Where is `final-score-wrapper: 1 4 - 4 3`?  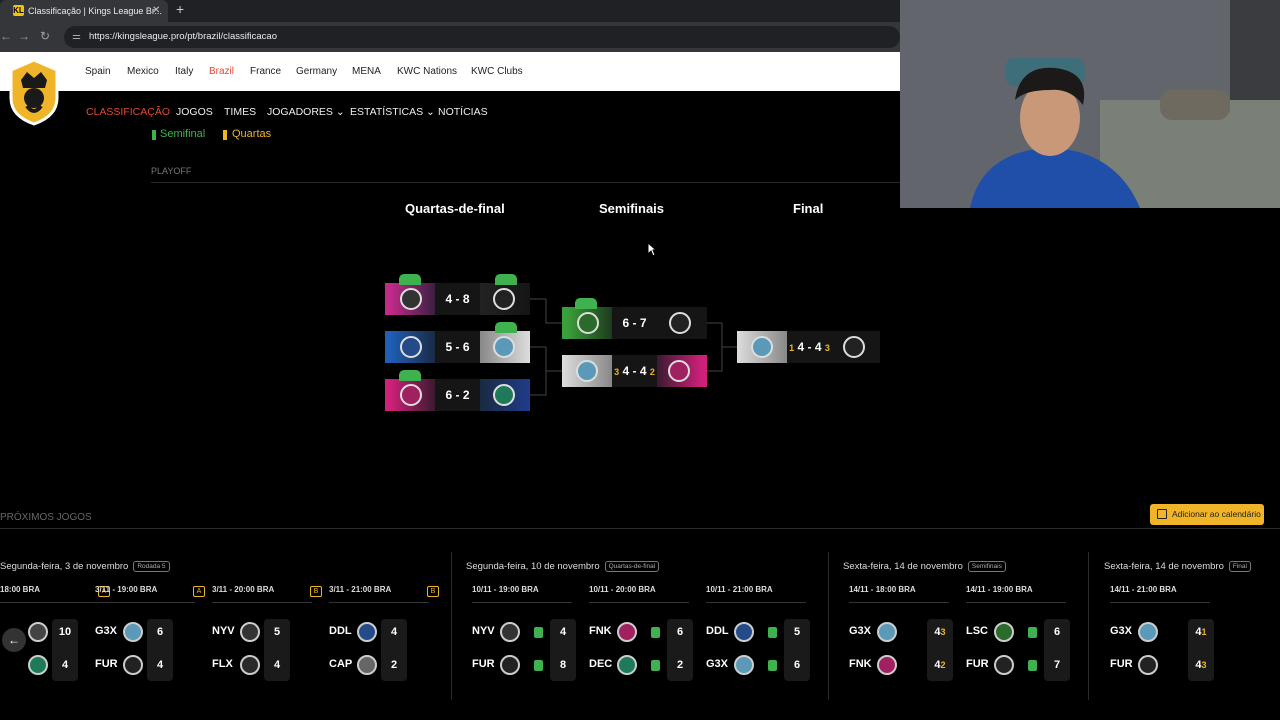 final-score-wrapper: 1 4 - 4 3 is located at coordinates (809, 347).